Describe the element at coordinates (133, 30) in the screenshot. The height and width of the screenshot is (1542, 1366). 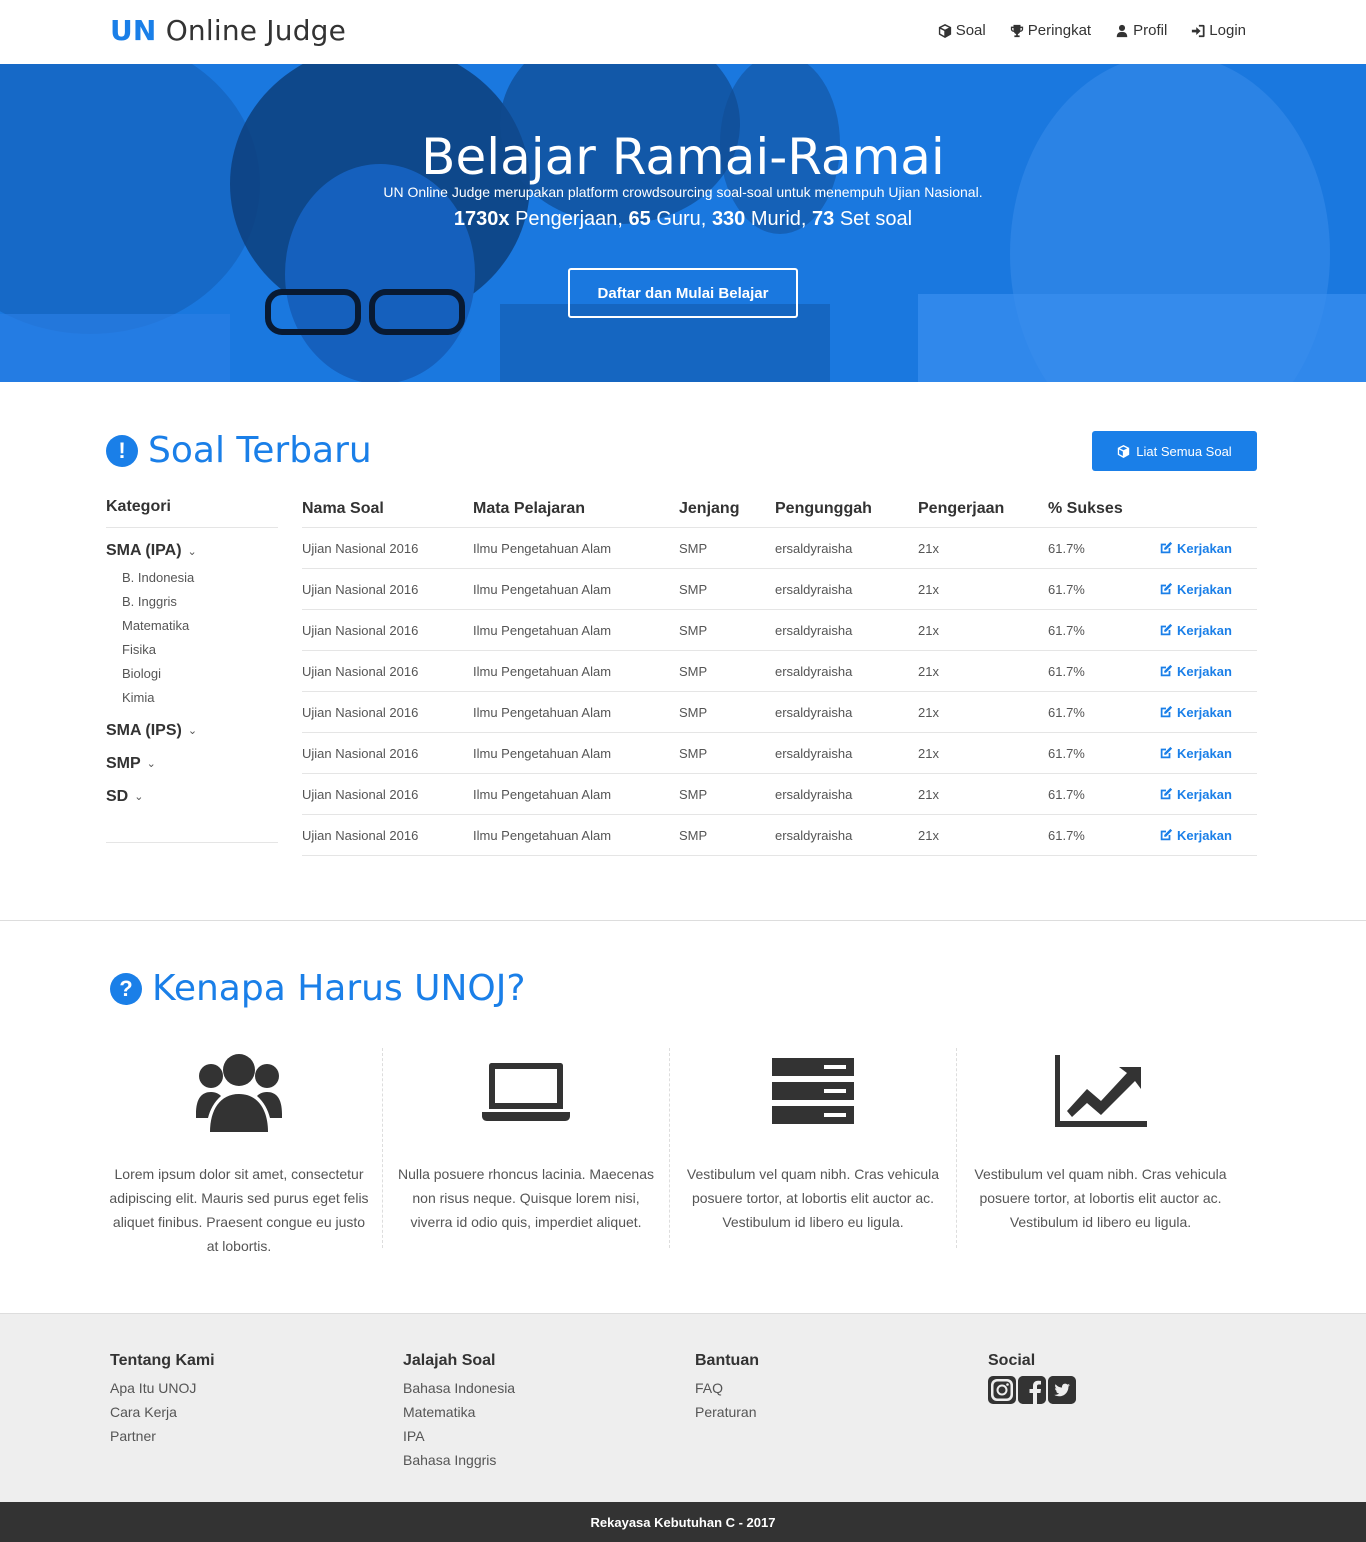
I see `brand-prefix: UN` at that location.